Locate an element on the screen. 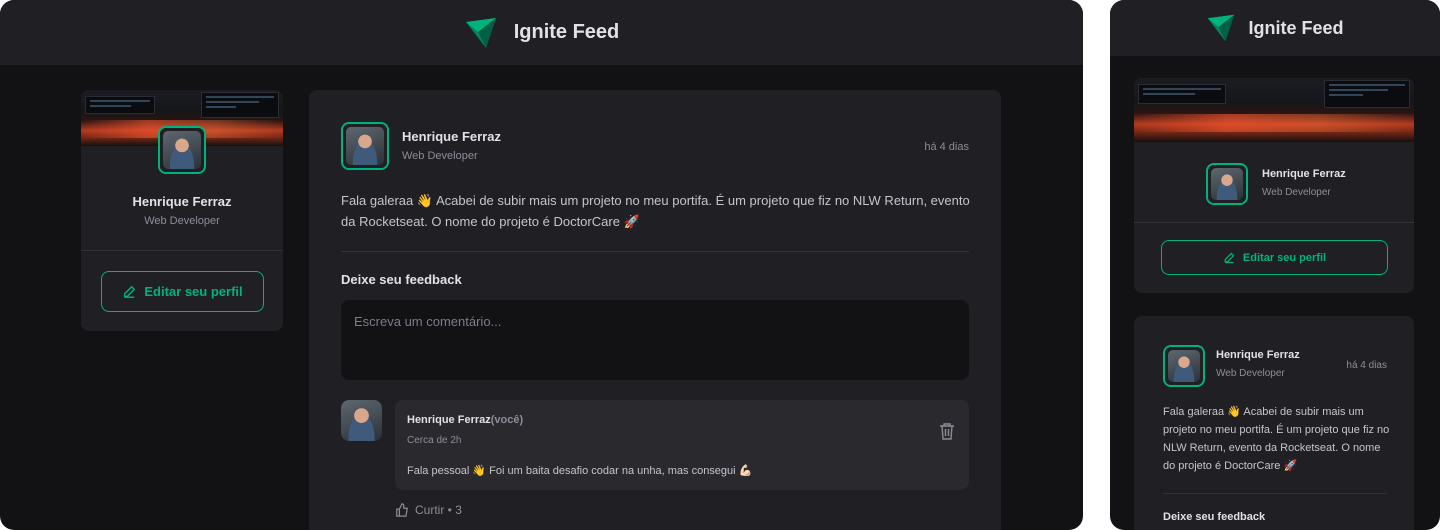  comment-you-label: (você) is located at coordinates (507, 420).